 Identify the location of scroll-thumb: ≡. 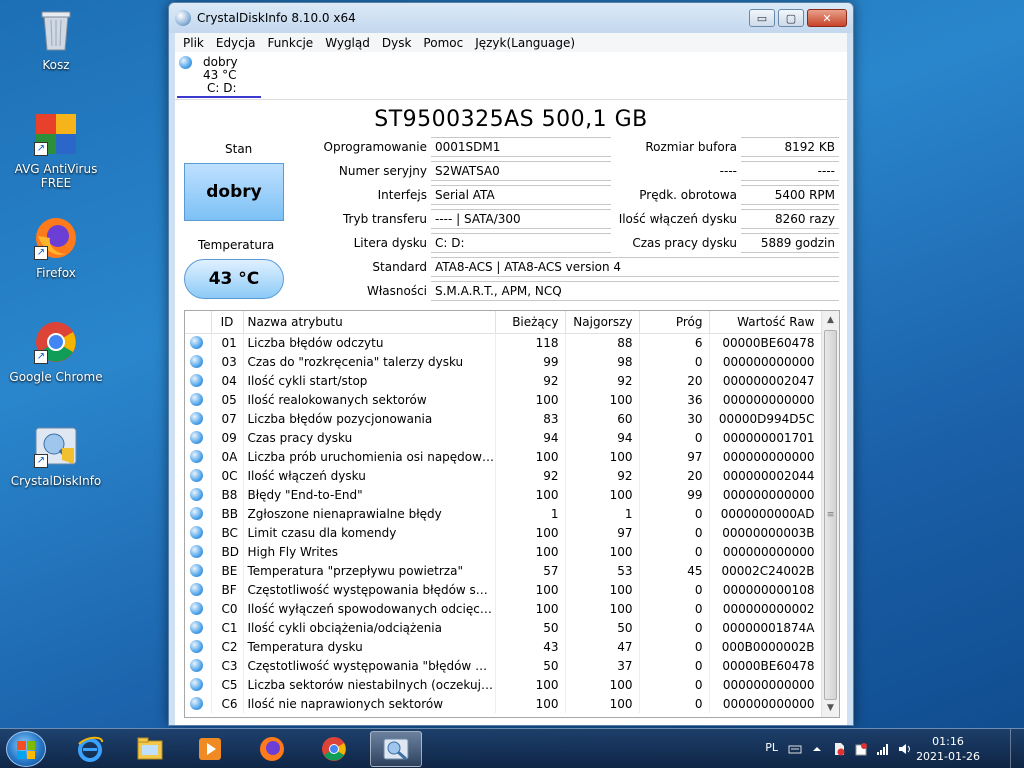
(830, 515).